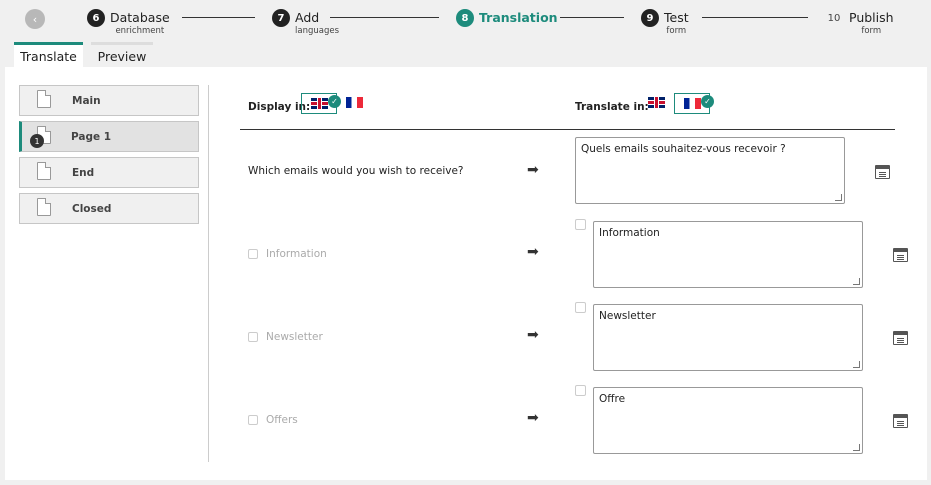  What do you see at coordinates (676, 17) in the screenshot?
I see `step-label: Test` at bounding box center [676, 17].